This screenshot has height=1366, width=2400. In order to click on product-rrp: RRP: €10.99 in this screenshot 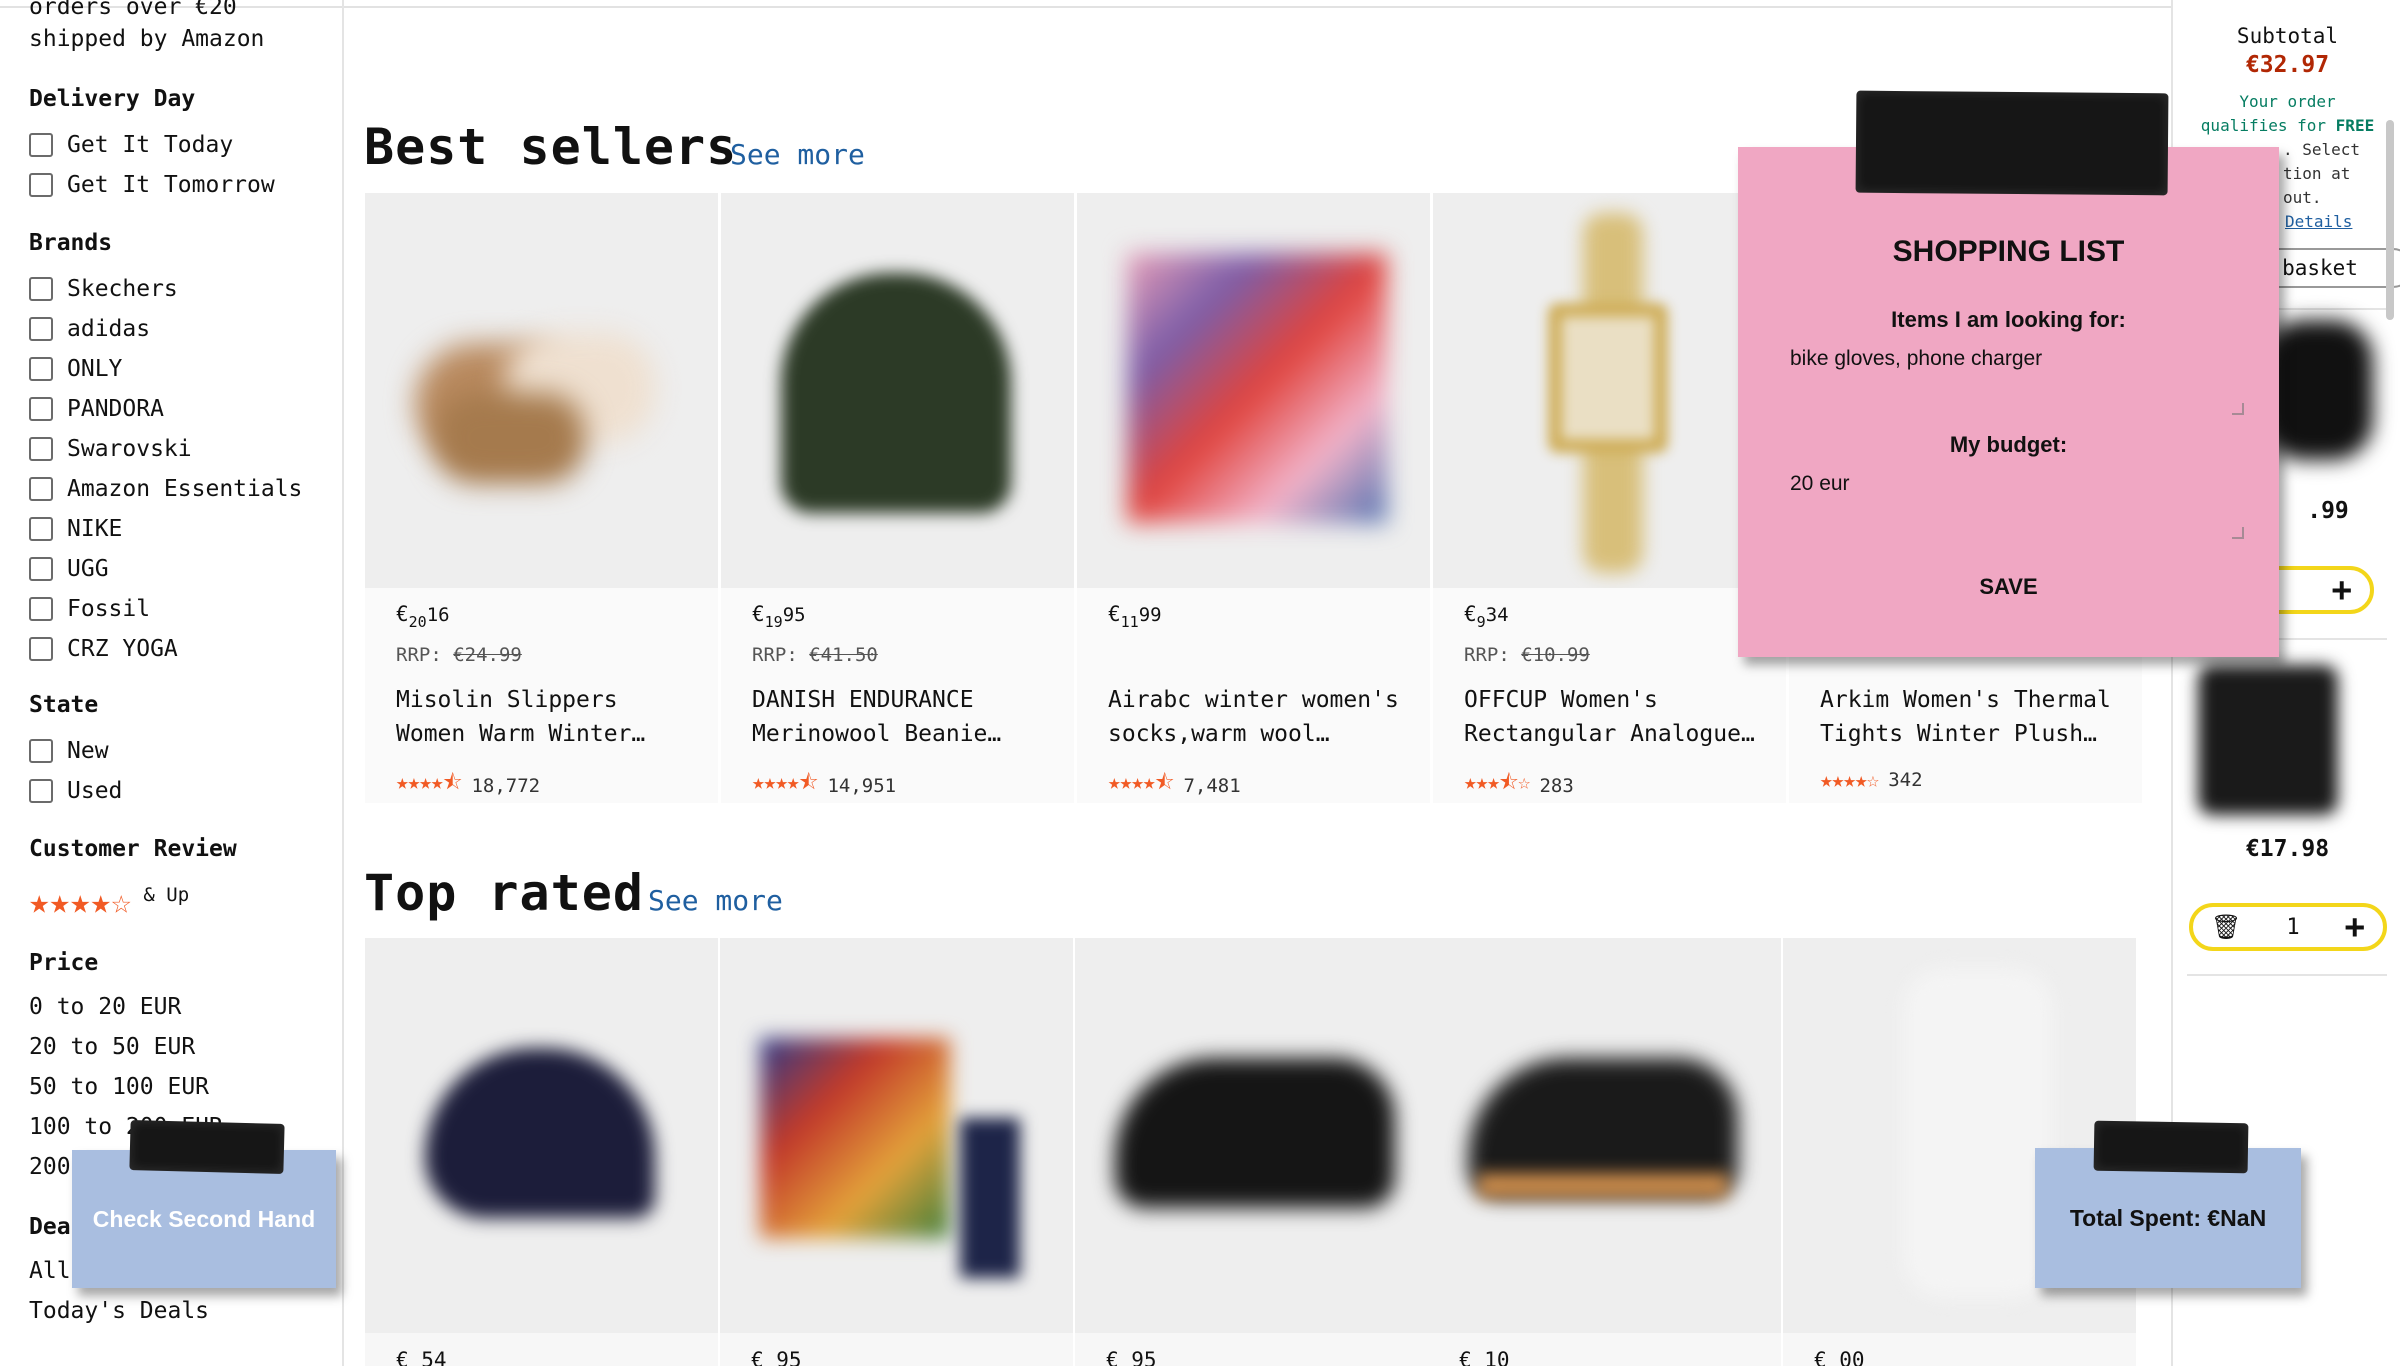, I will do `click(1527, 655)`.